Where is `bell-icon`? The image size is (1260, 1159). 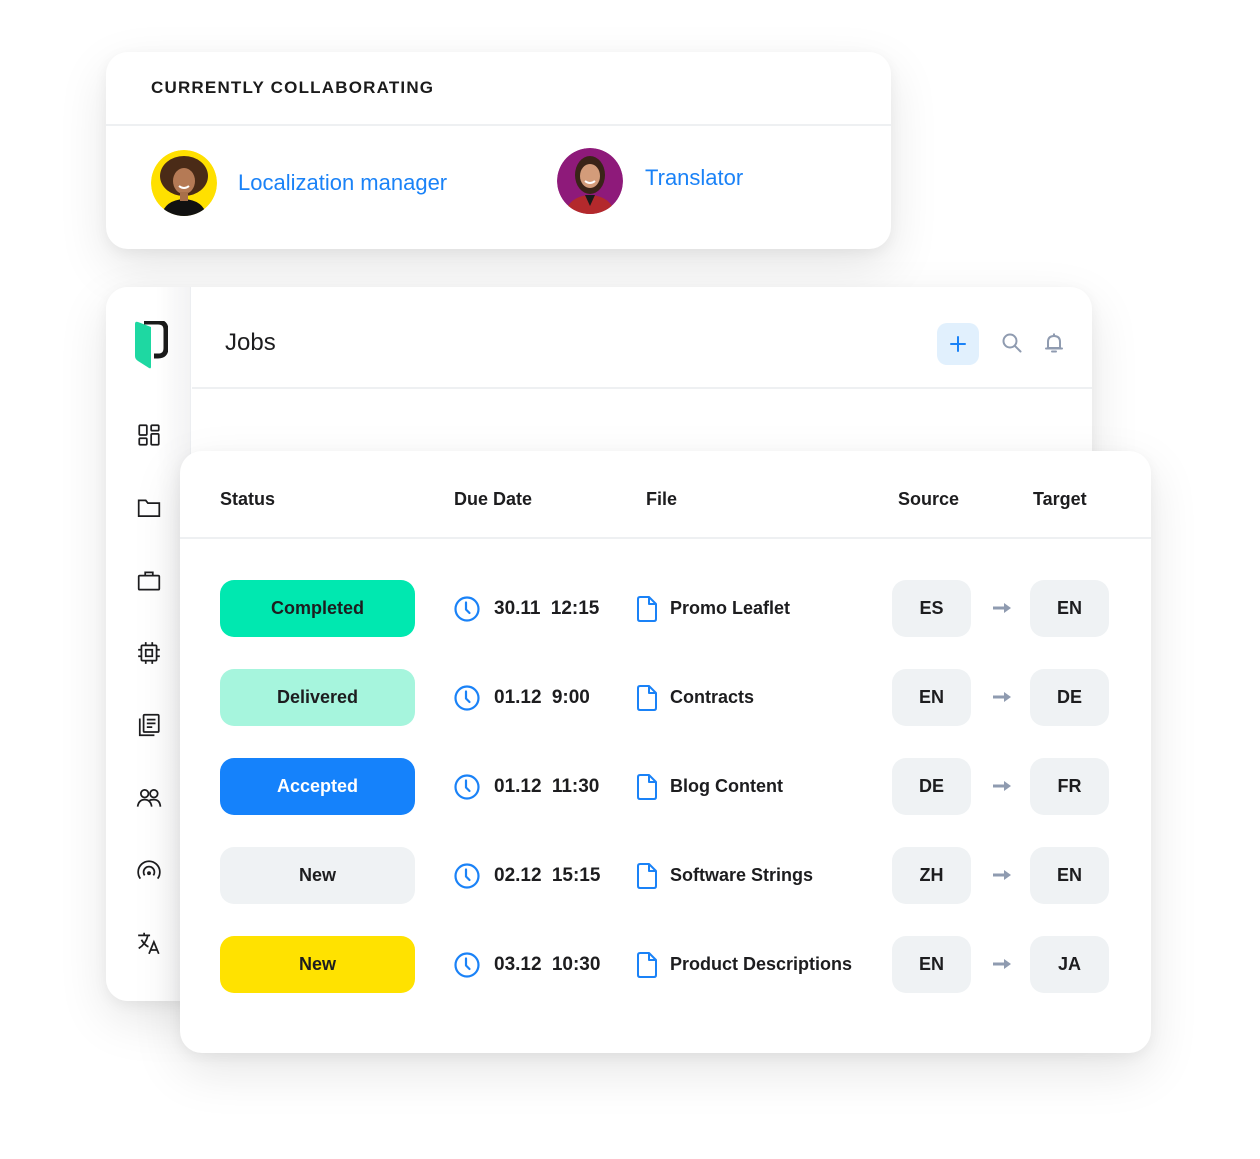
bell-icon is located at coordinates (1054, 343).